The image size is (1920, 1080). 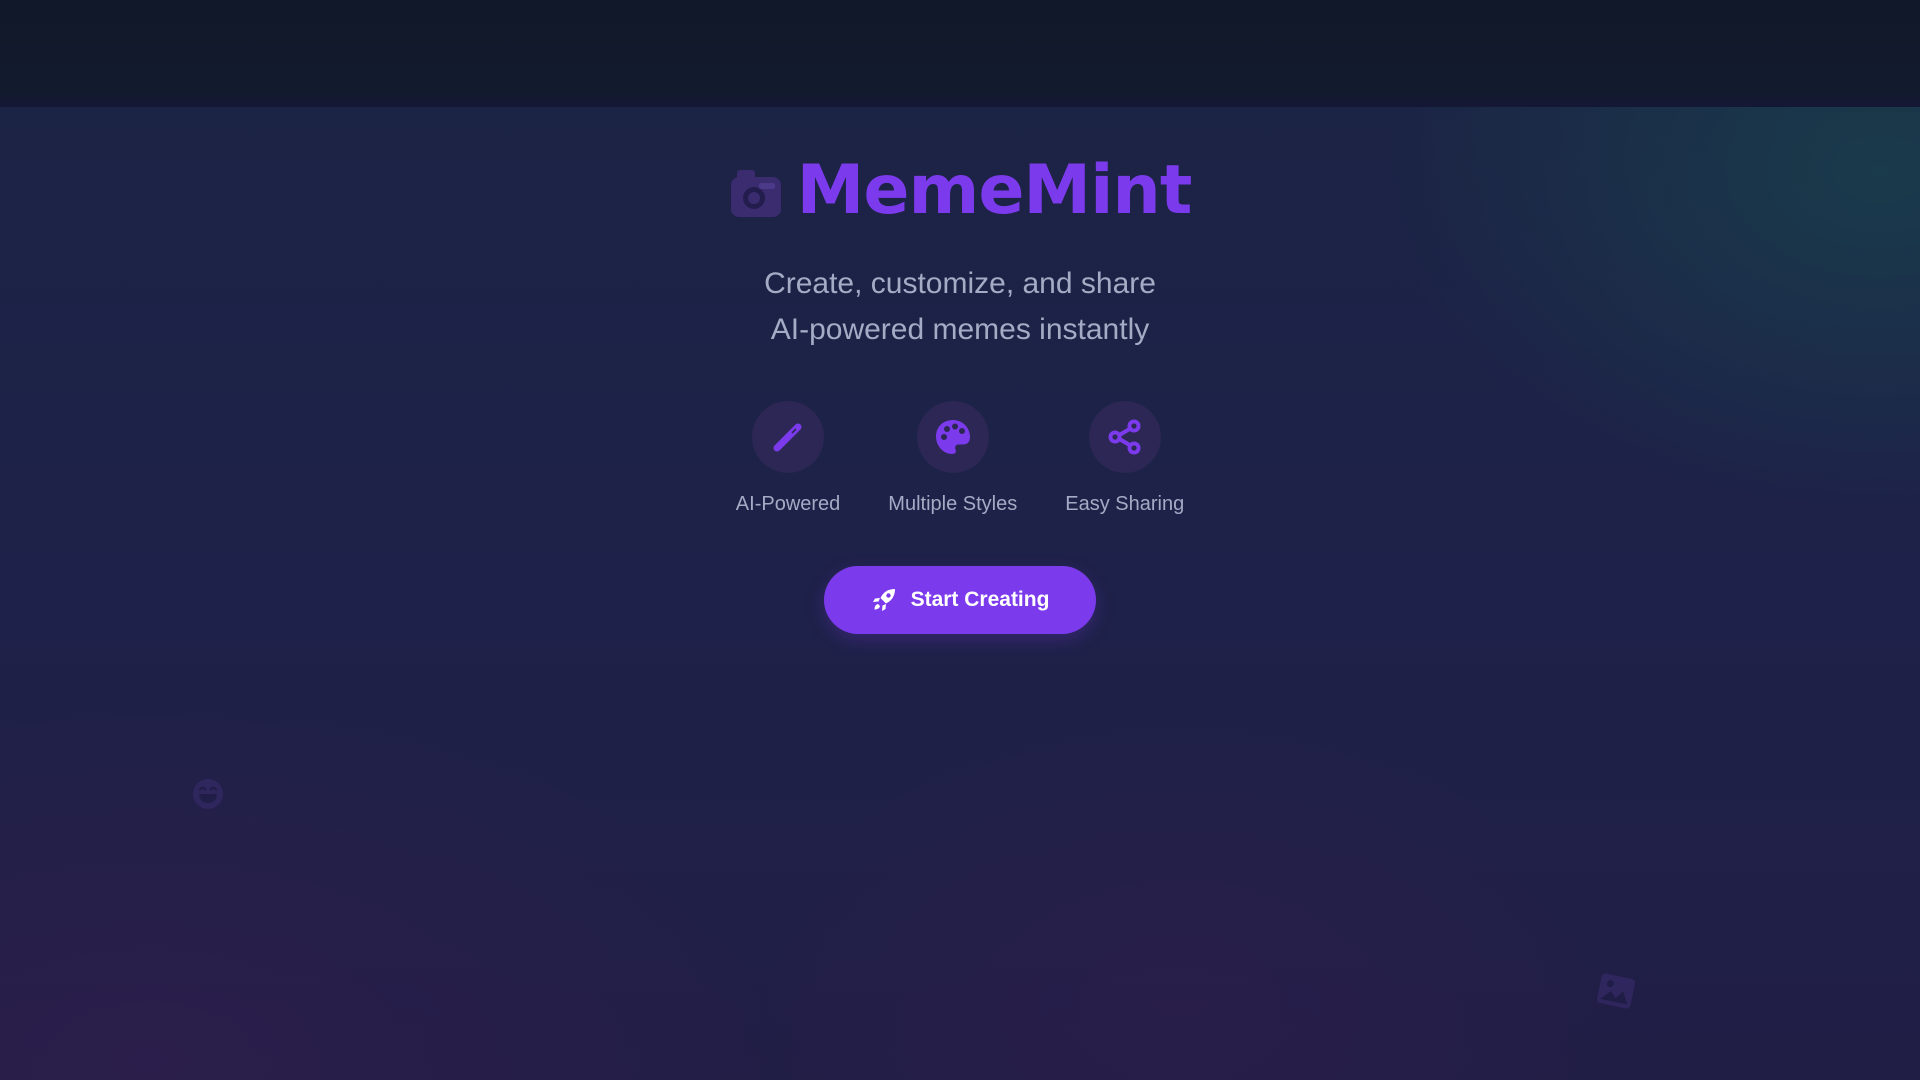 I want to click on feature-multiple-styles: Multiple Styles, so click(x=952, y=459).